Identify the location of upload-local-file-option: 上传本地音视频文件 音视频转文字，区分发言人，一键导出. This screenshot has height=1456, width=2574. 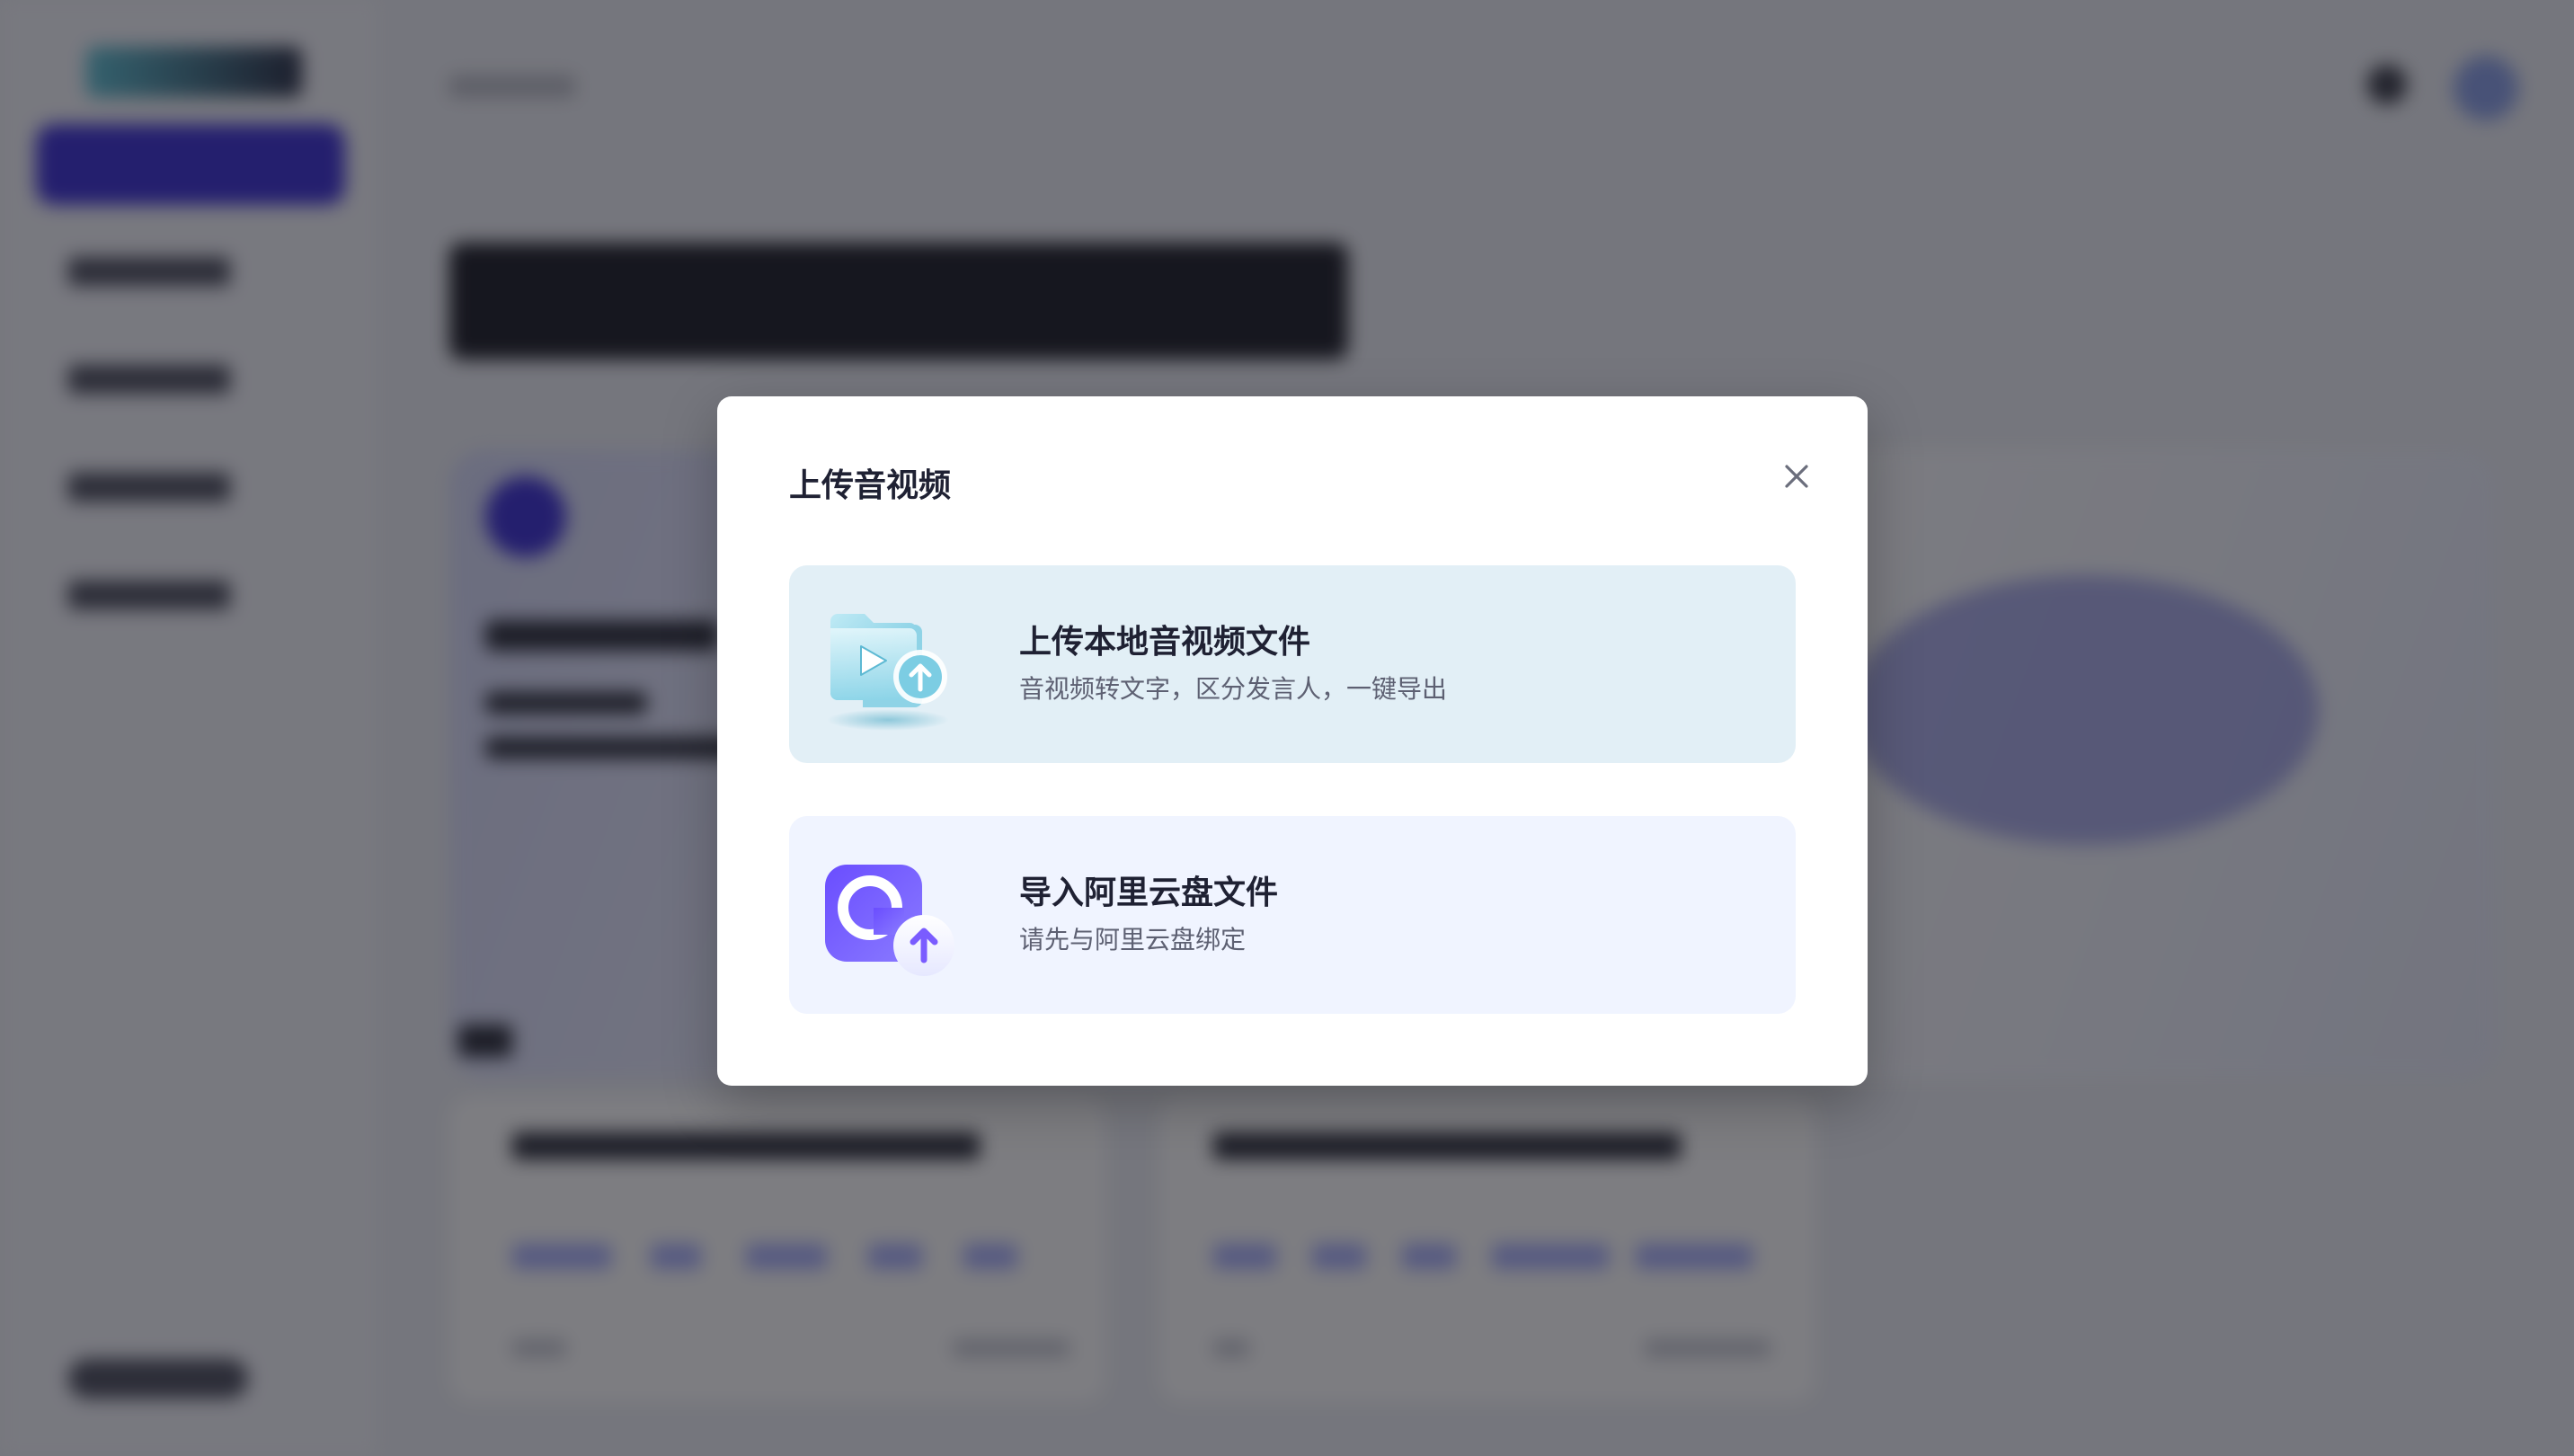
(1292, 664).